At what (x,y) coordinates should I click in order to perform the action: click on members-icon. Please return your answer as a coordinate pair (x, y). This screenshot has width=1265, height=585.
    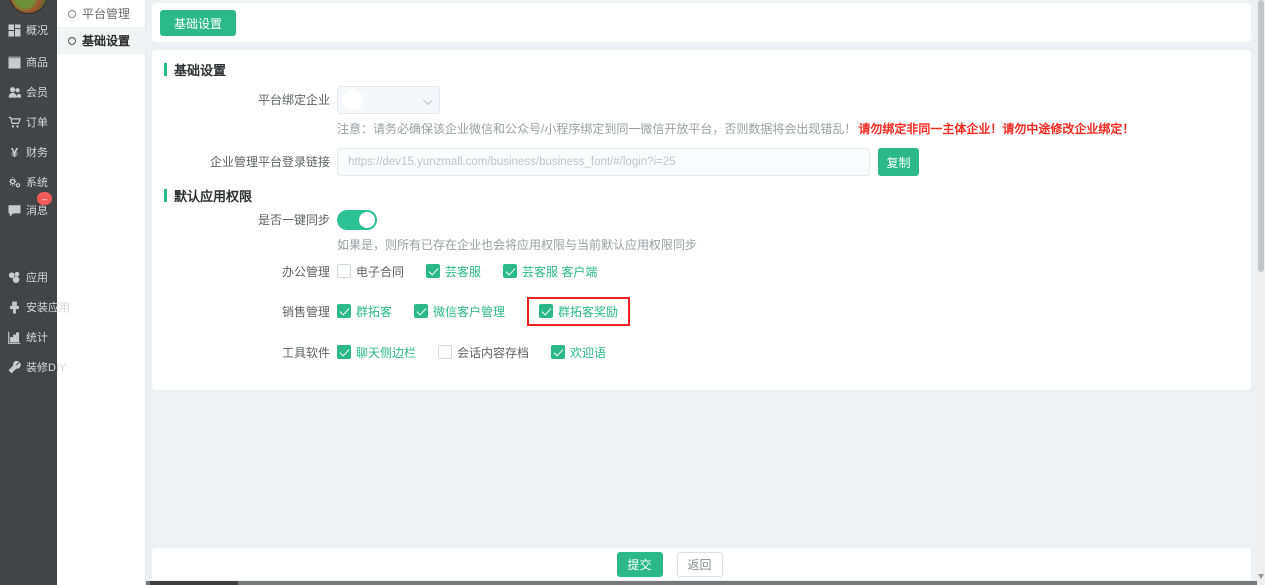
    Looking at the image, I should click on (14, 92).